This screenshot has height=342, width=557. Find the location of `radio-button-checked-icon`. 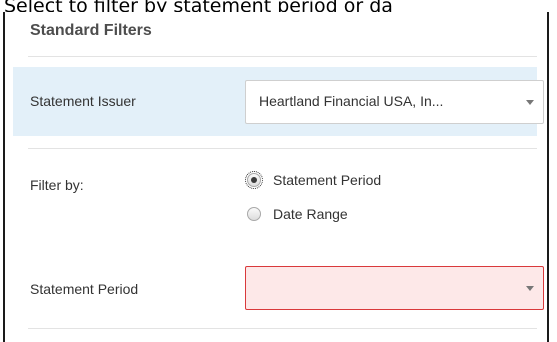

radio-button-checked-icon is located at coordinates (254, 180).